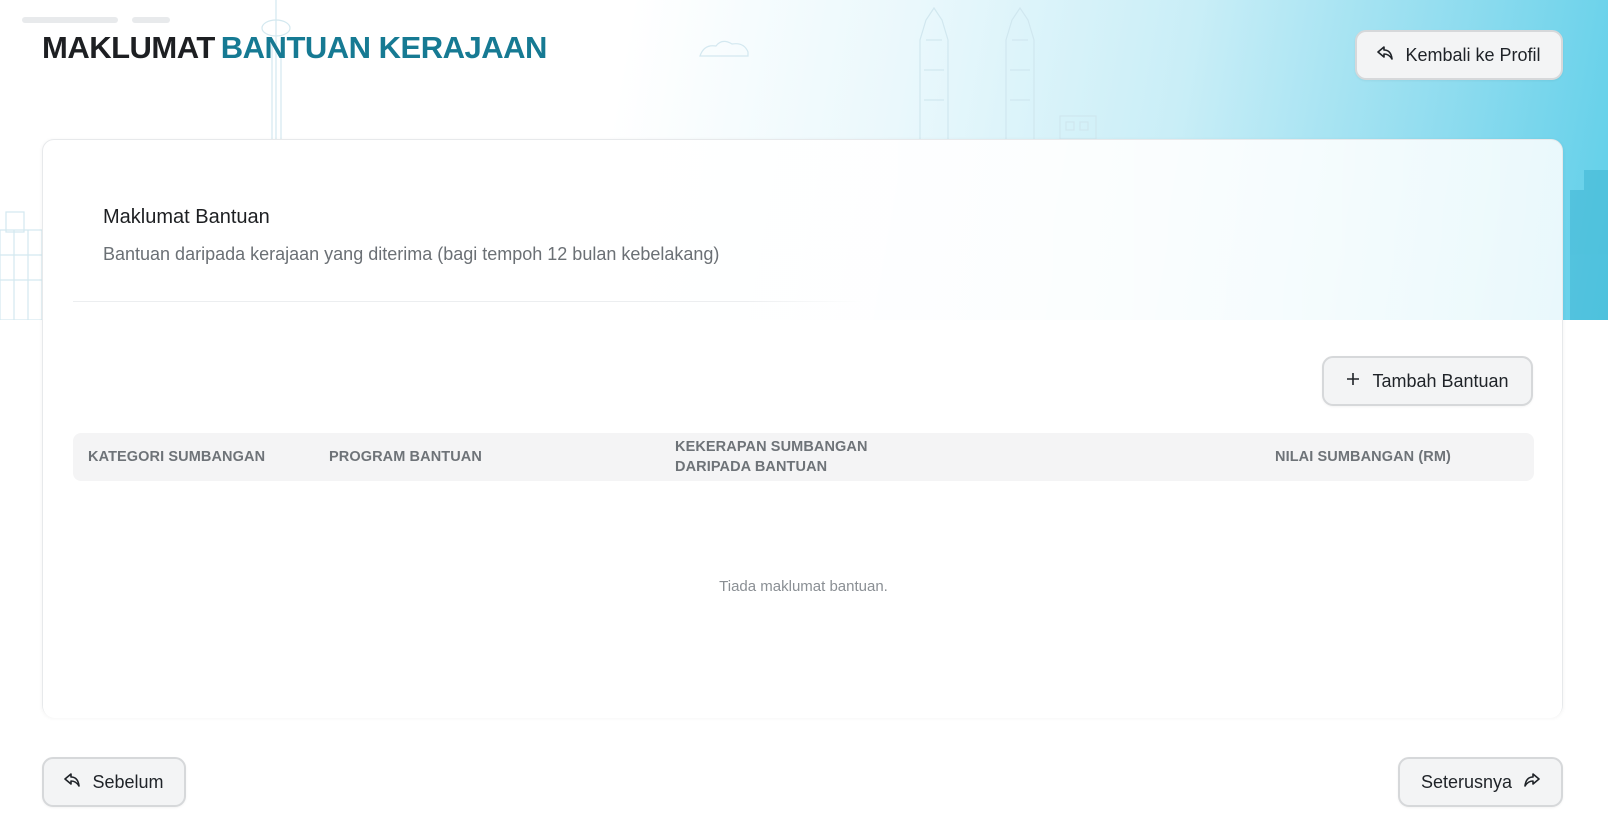 Image resolution: width=1608 pixels, height=829 pixels. What do you see at coordinates (1363, 457) in the screenshot?
I see `column-header-nilai: NILAI SUMBANGAN (RM)` at bounding box center [1363, 457].